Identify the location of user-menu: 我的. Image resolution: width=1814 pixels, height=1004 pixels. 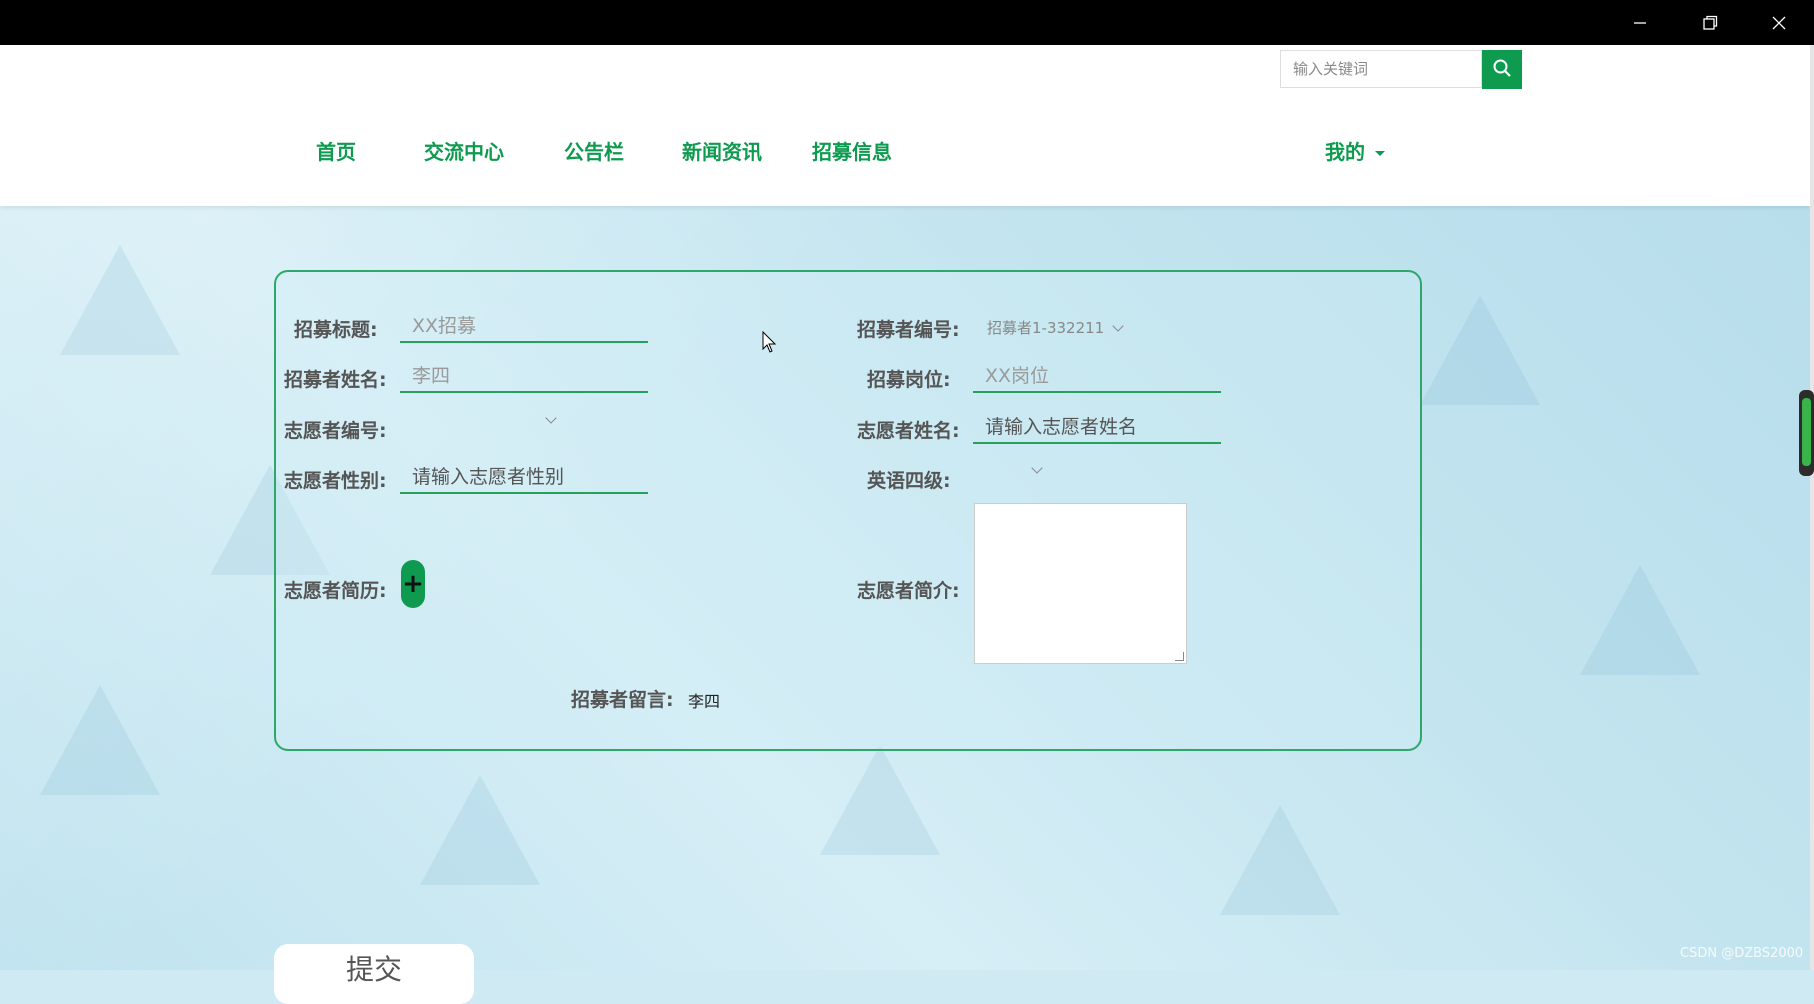
(1355, 150).